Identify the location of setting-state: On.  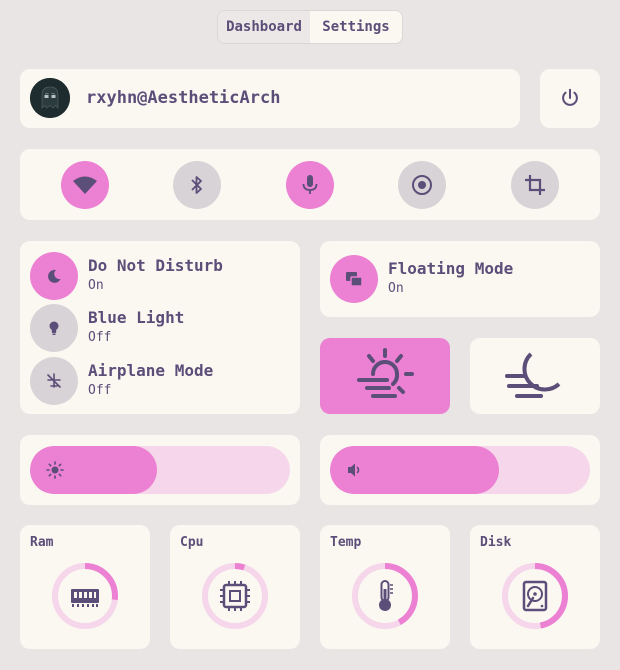
(96, 285).